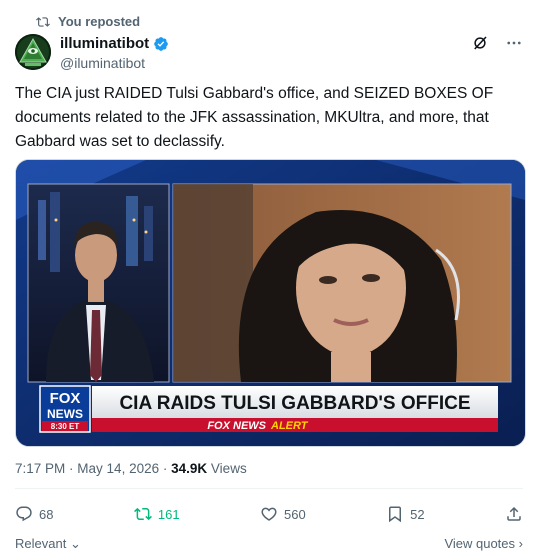 The width and height of the screenshot is (538, 552). What do you see at coordinates (40, 468) in the screenshot?
I see `tweet-time: 7:17 PM` at bounding box center [40, 468].